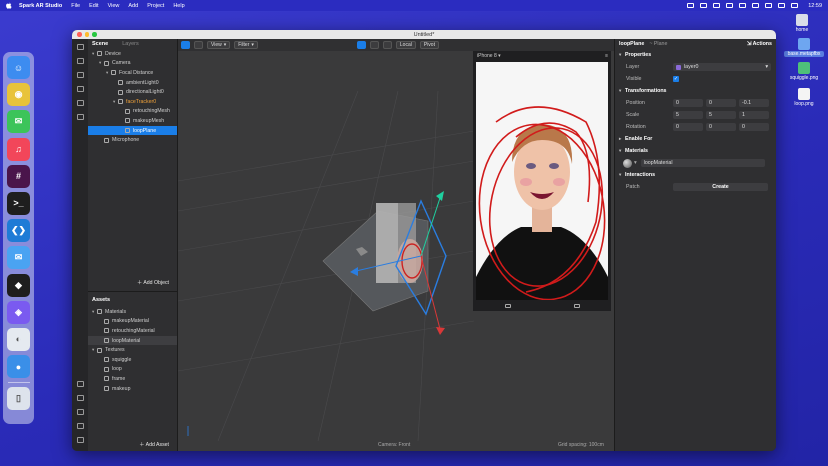  What do you see at coordinates (86, 34) in the screenshot?
I see `minimize-window-button` at bounding box center [86, 34].